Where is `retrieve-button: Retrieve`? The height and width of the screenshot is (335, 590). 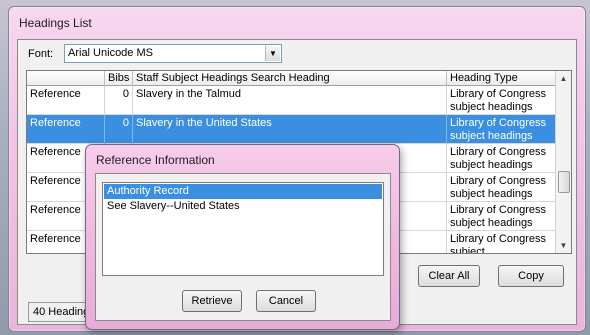
retrieve-button: Retrieve is located at coordinates (212, 301).